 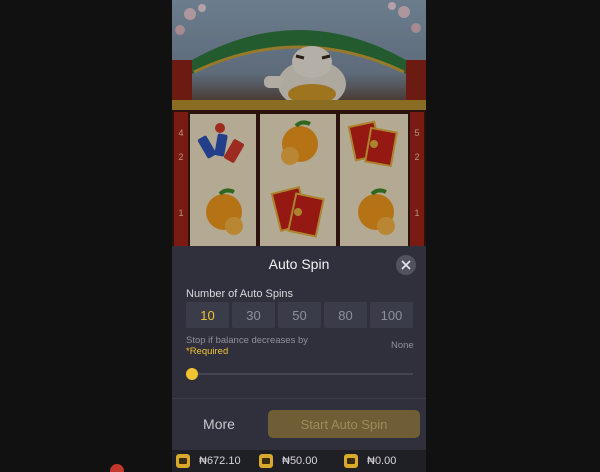 I want to click on slider-track, so click(x=299, y=374).